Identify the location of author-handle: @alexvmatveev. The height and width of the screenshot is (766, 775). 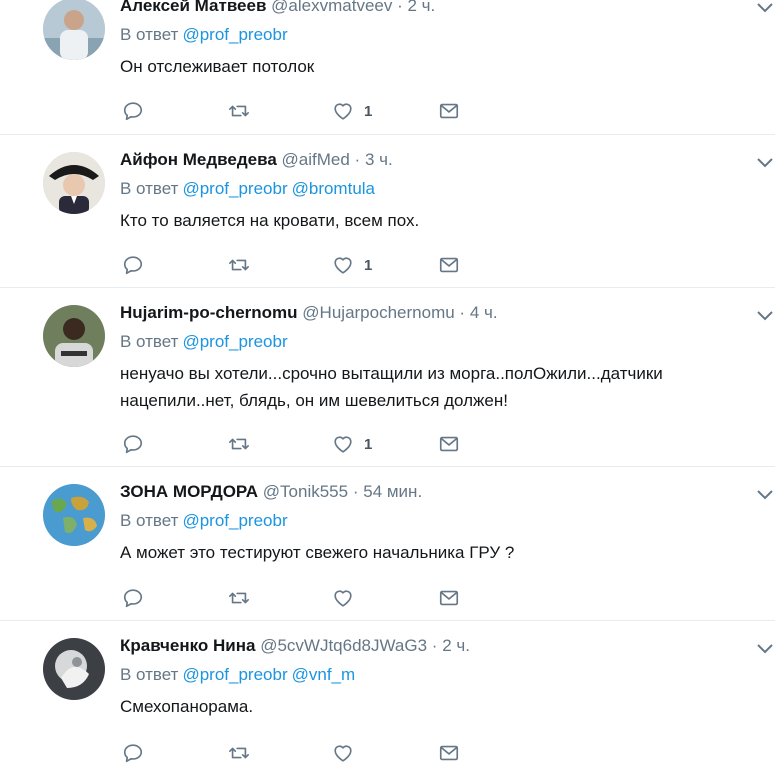
(331, 7).